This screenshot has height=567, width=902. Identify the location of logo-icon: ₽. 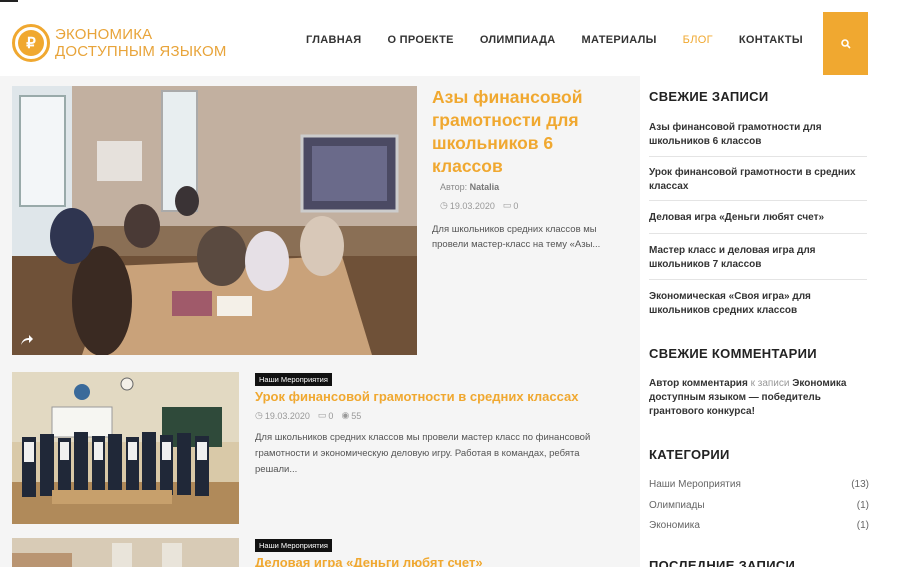
(31, 43).